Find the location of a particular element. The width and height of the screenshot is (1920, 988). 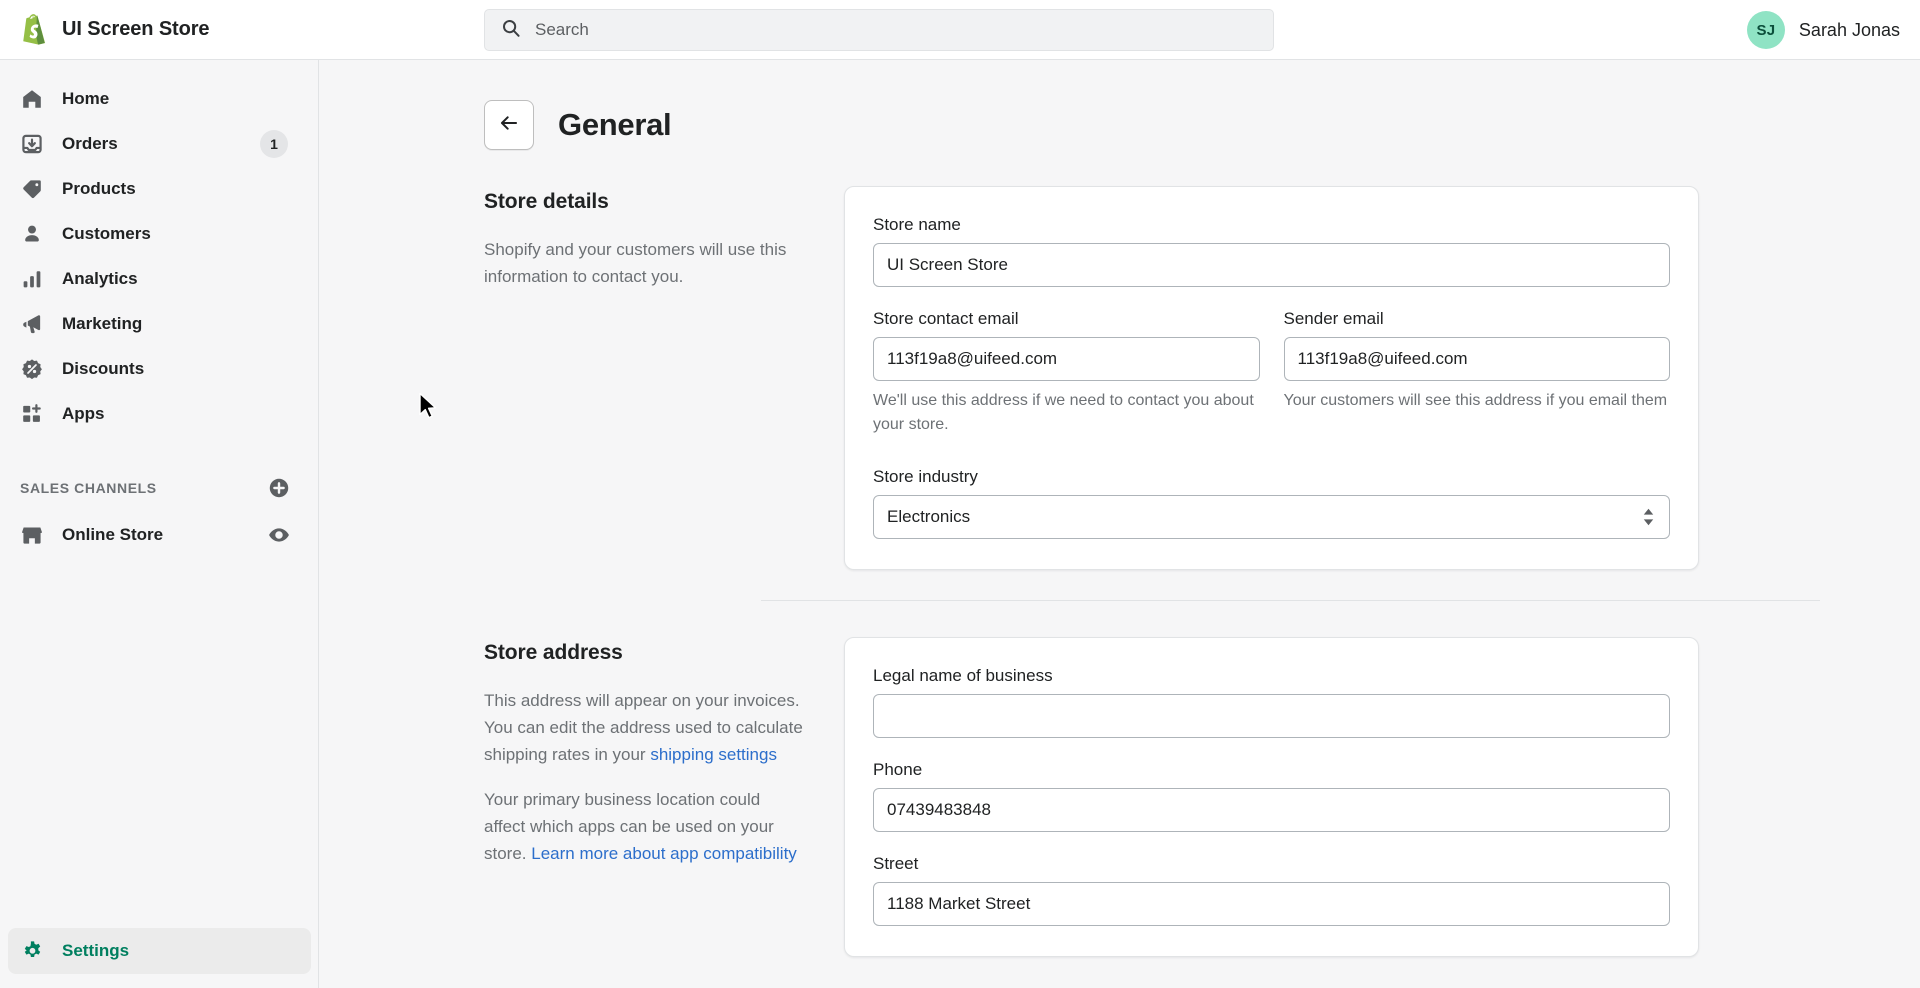

search-icon is located at coordinates (511, 30).